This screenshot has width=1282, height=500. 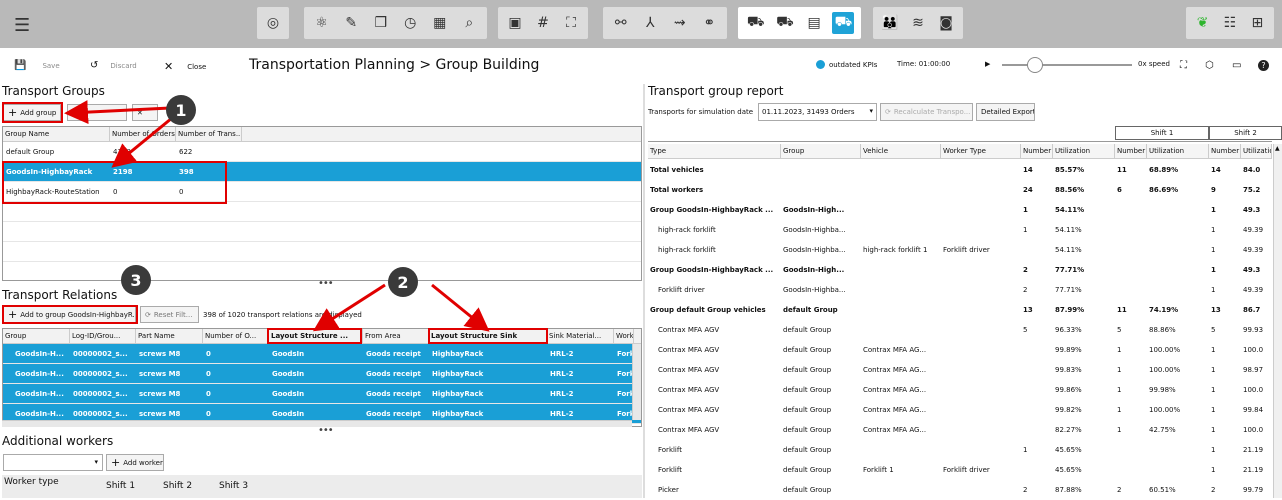 What do you see at coordinates (1277, 321) in the screenshot?
I see `report-scrollbar: ▲` at bounding box center [1277, 321].